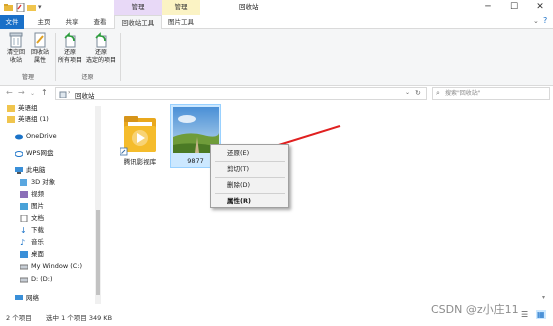 This screenshot has width=553, height=326. I want to click on address-path: 回收站, so click(85, 95).